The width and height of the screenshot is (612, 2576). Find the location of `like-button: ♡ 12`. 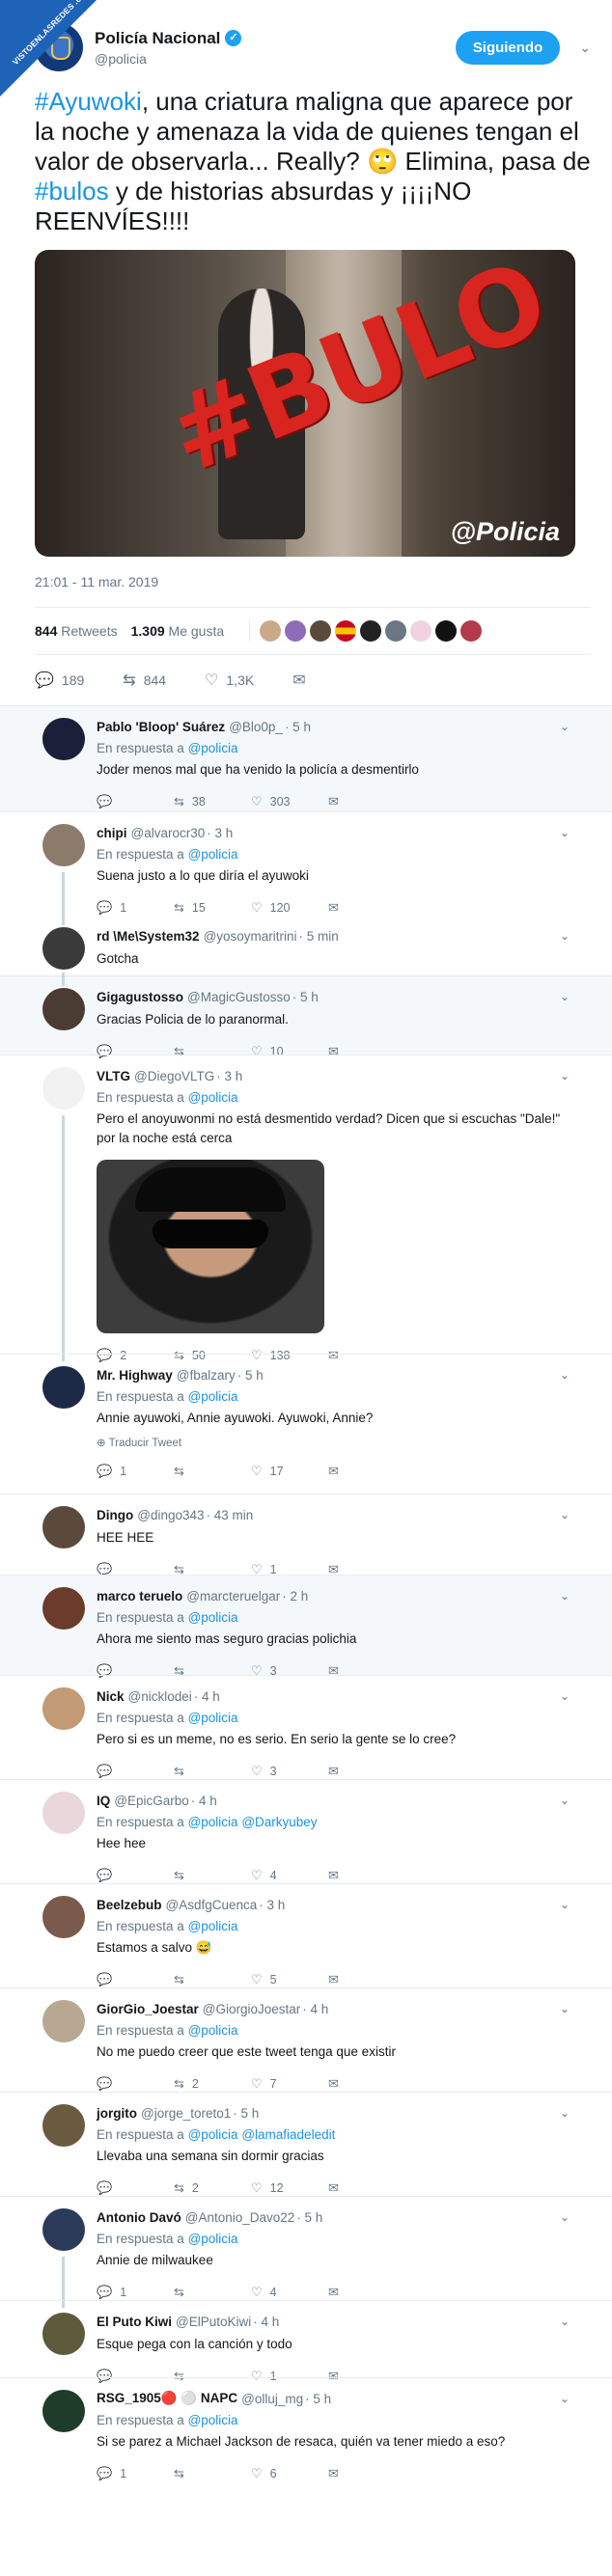

like-button: ♡ 12 is located at coordinates (289, 2188).